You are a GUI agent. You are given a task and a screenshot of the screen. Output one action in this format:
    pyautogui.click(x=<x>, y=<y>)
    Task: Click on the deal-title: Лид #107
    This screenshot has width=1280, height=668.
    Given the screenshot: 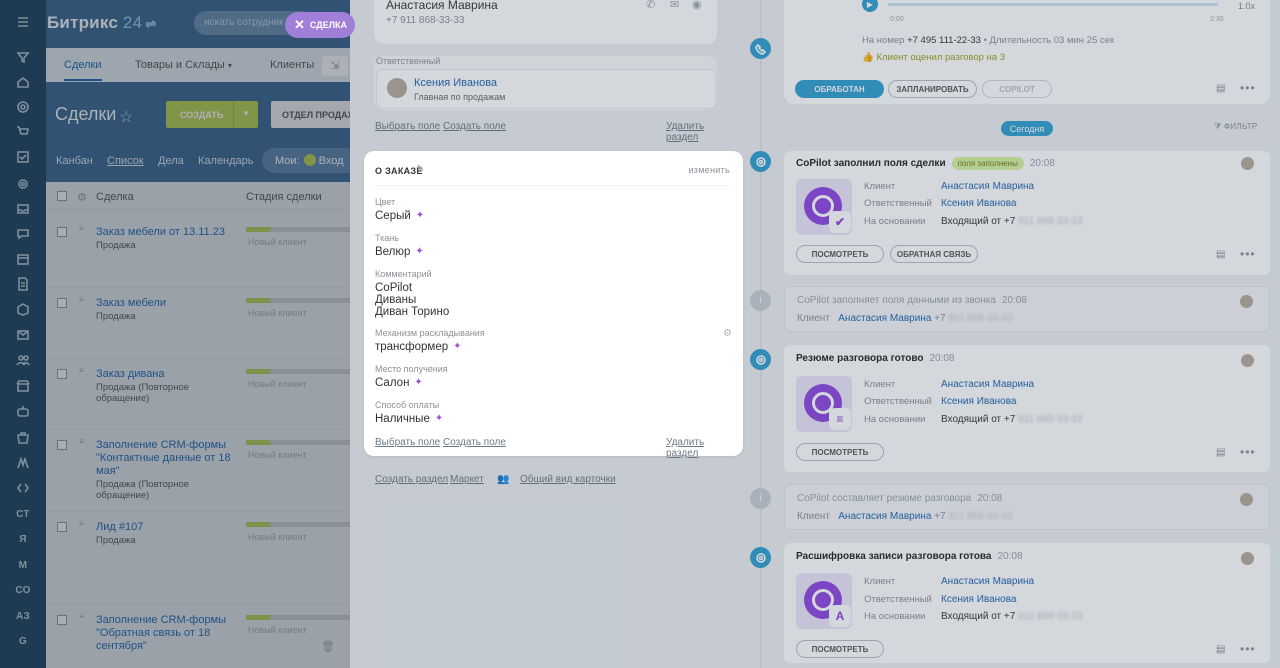 What is the action you would take?
    pyautogui.click(x=119, y=527)
    